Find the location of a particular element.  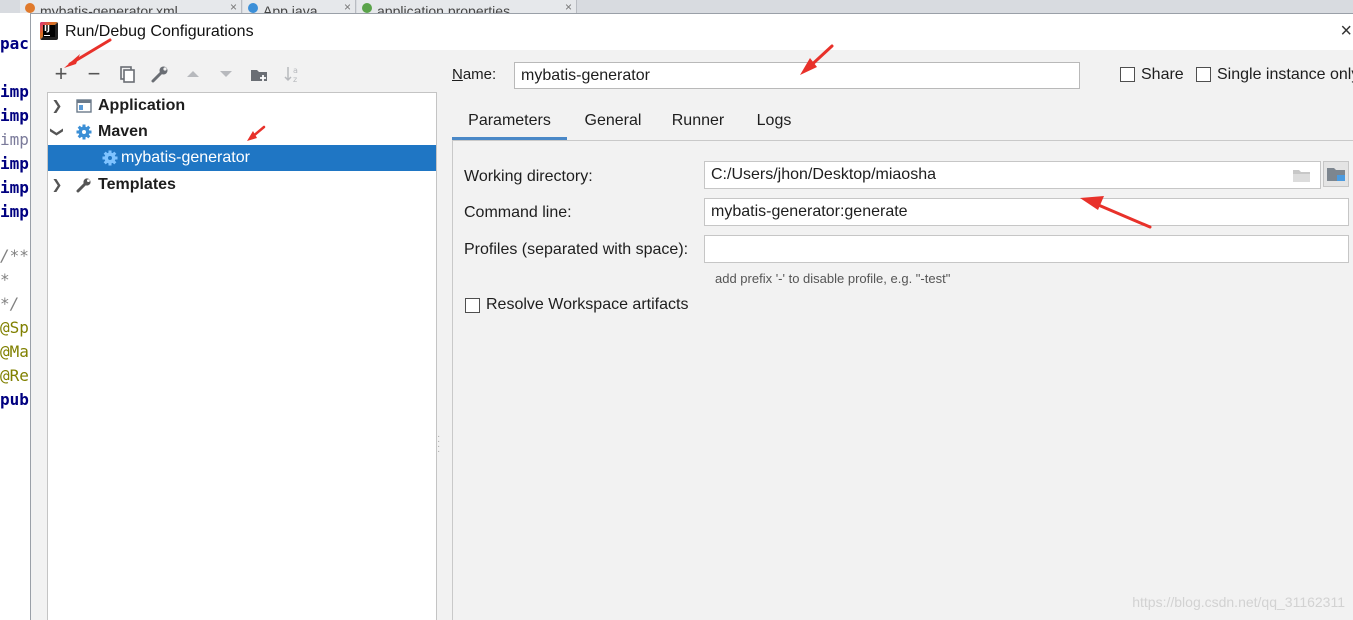

tab-runner: Runner is located at coordinates (698, 123).